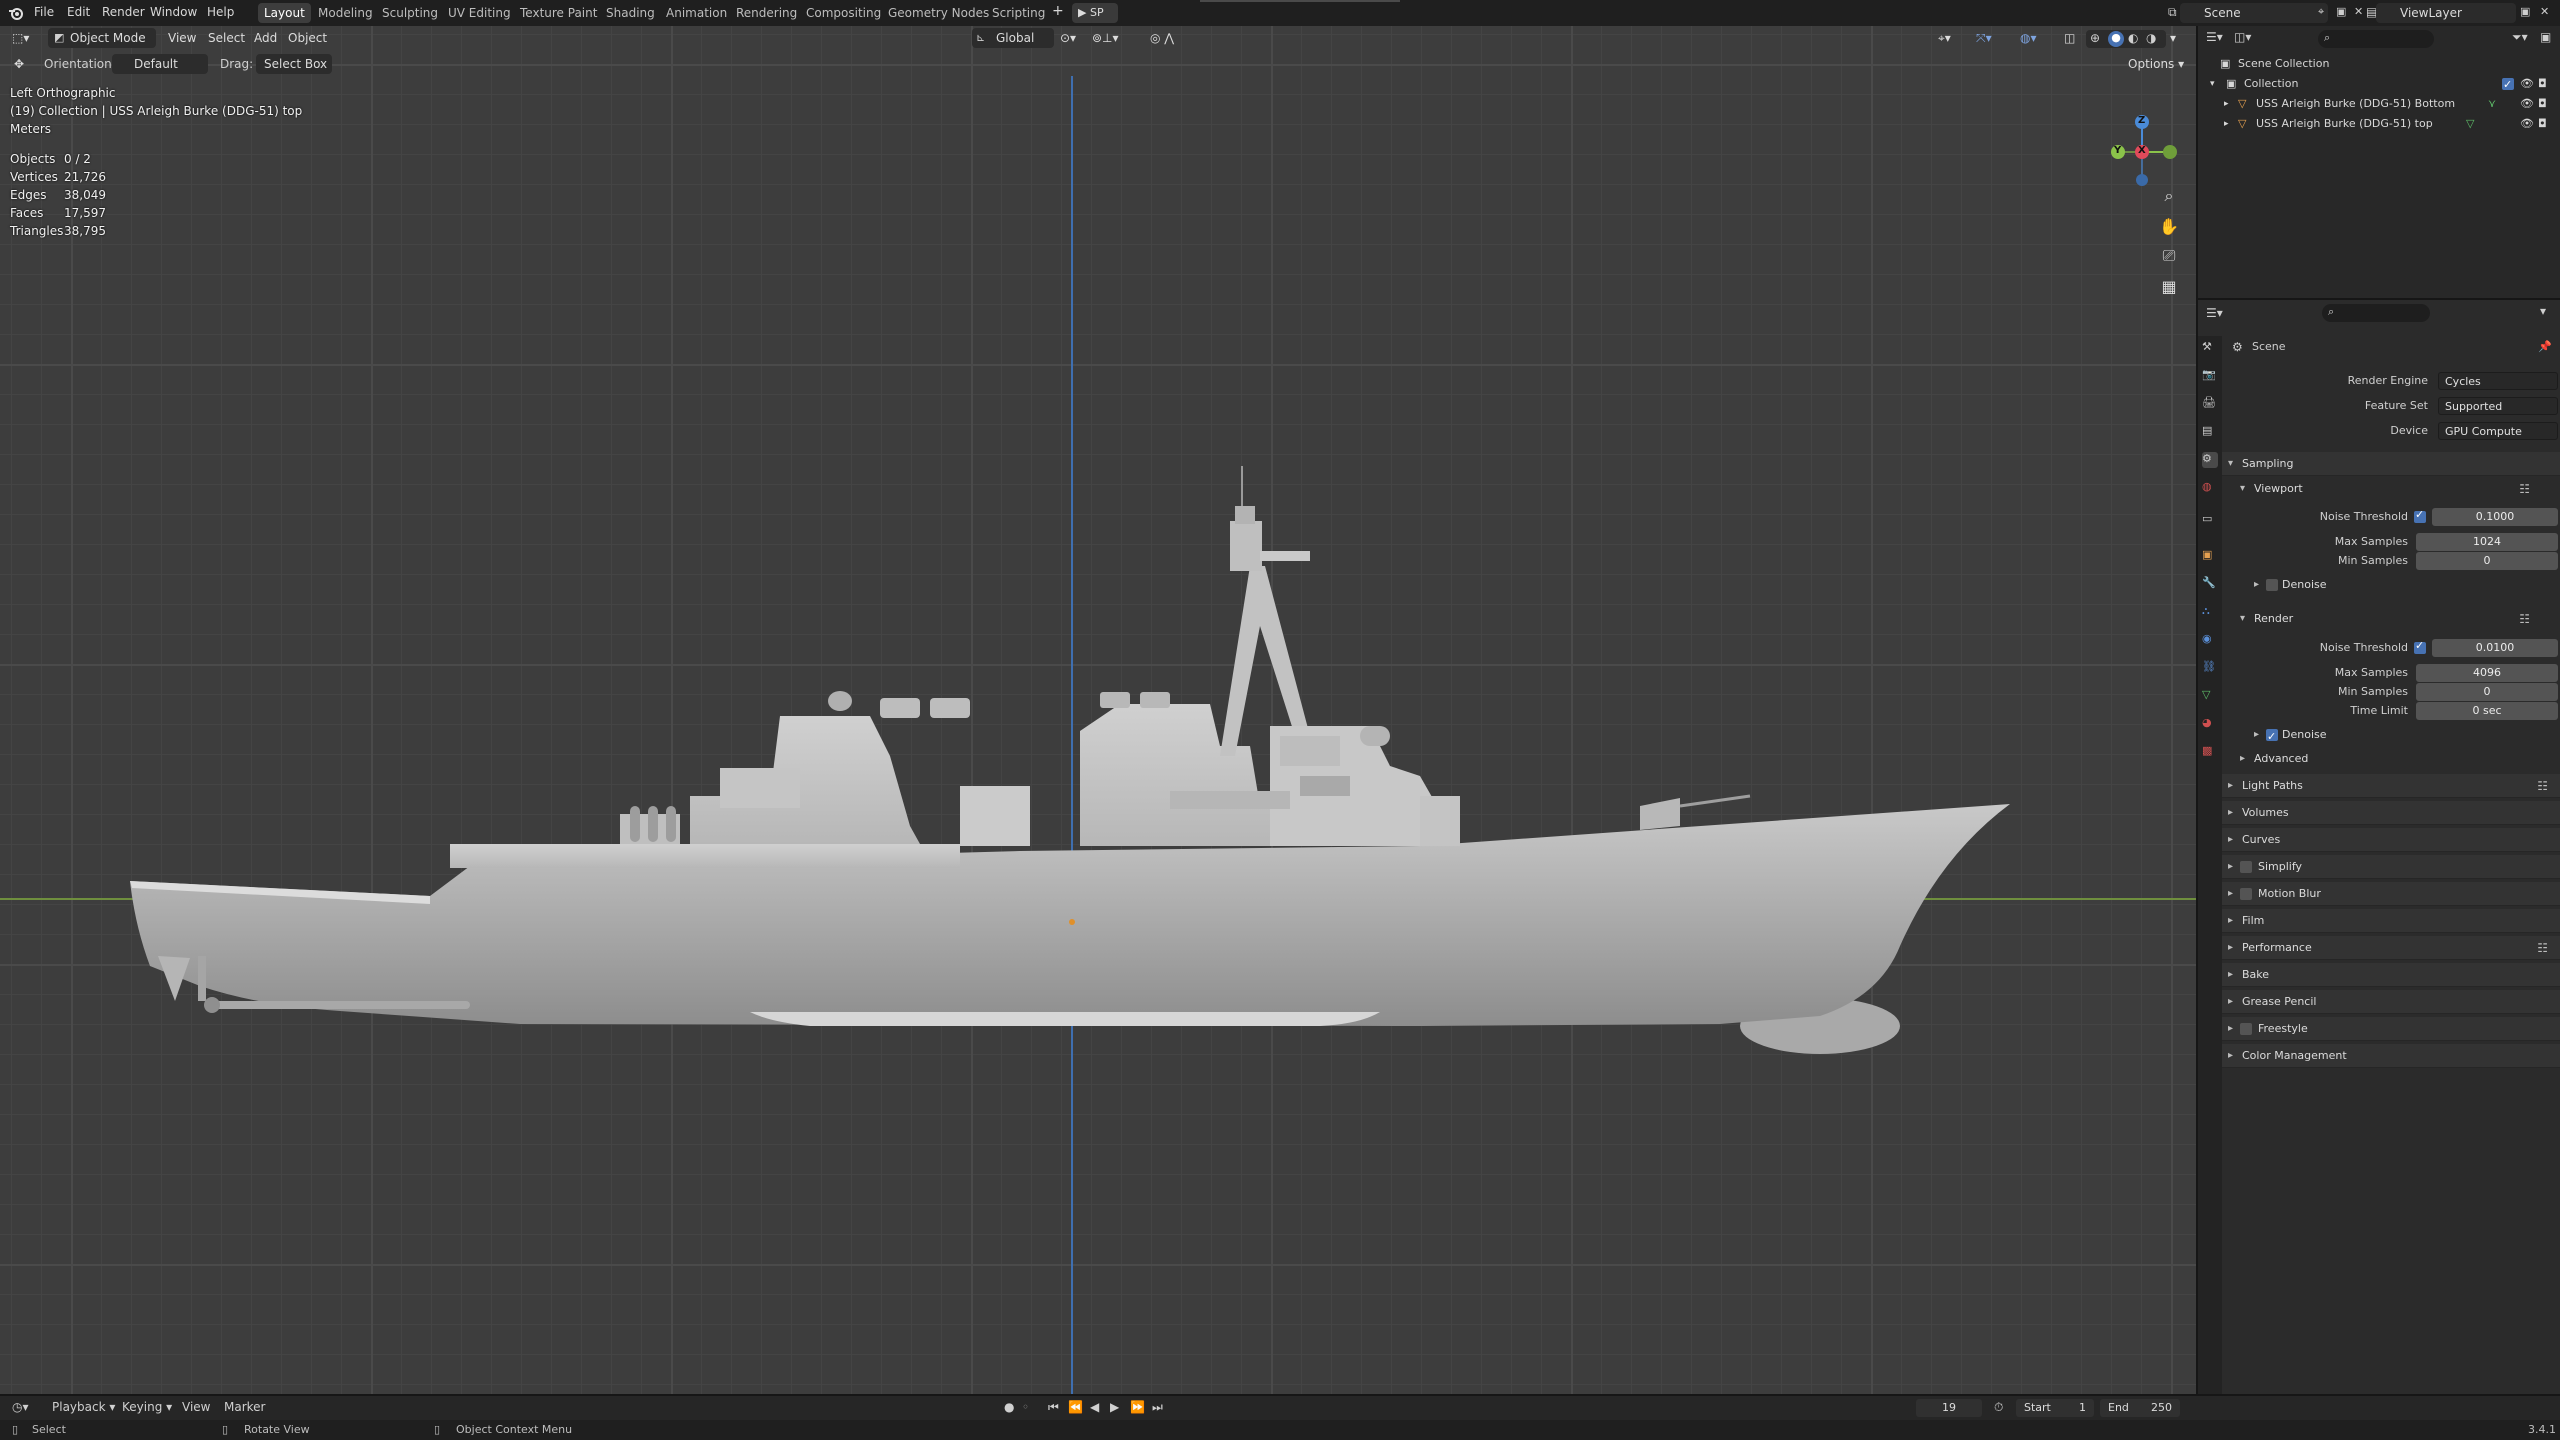 This screenshot has height=1440, width=2560. Describe the element at coordinates (2542, 124) in the screenshot. I see `object-top-render-icon: ◘` at that location.